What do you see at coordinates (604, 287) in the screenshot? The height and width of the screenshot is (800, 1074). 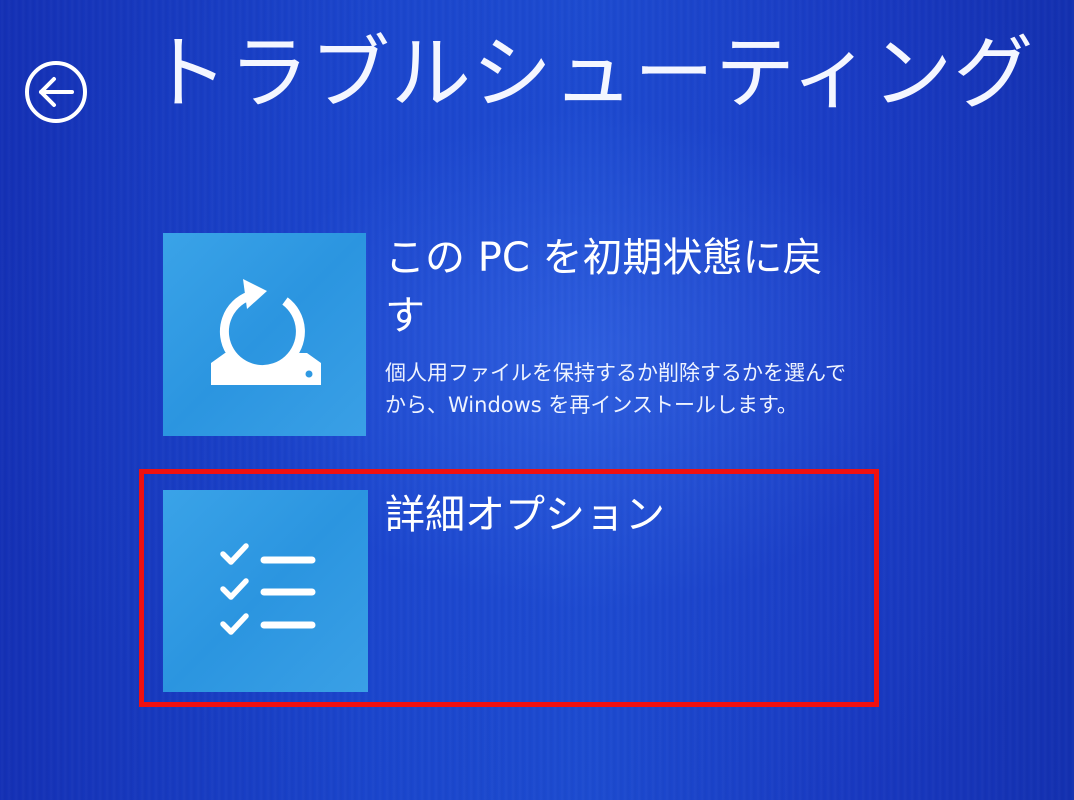 I see `reset-pc-title: この PC を初期状態に戻す` at bounding box center [604, 287].